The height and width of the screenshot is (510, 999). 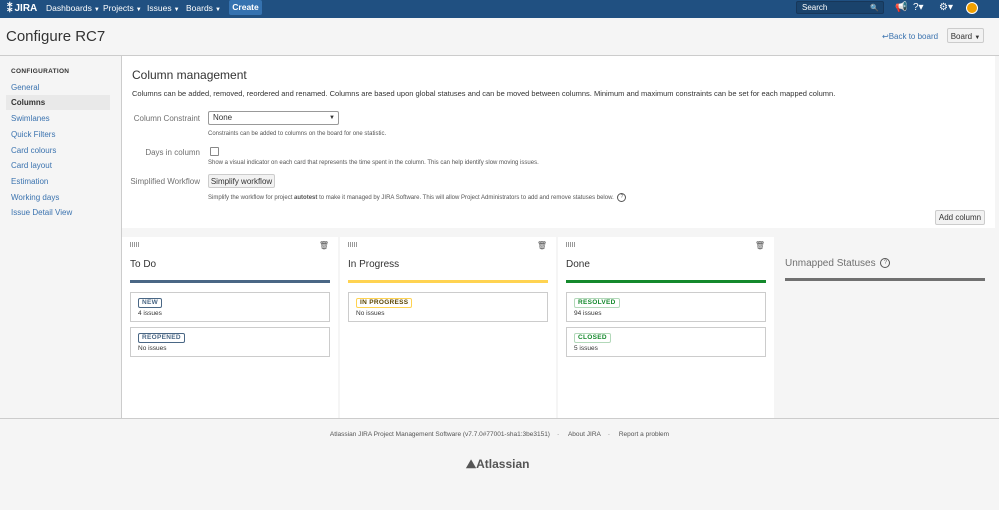 I want to click on issue-count: 94 issues, so click(x=588, y=313).